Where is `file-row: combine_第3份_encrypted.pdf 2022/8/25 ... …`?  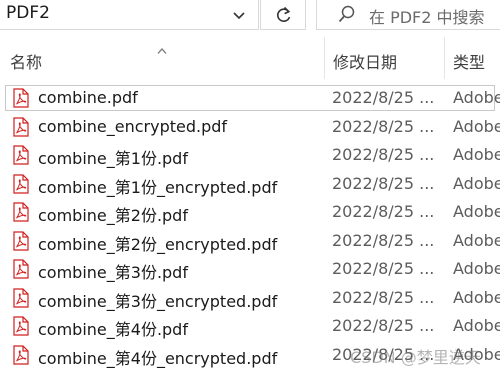 file-row: combine_第3份_encrypted.pdf 2022/8/25 ... … is located at coordinates (250, 298).